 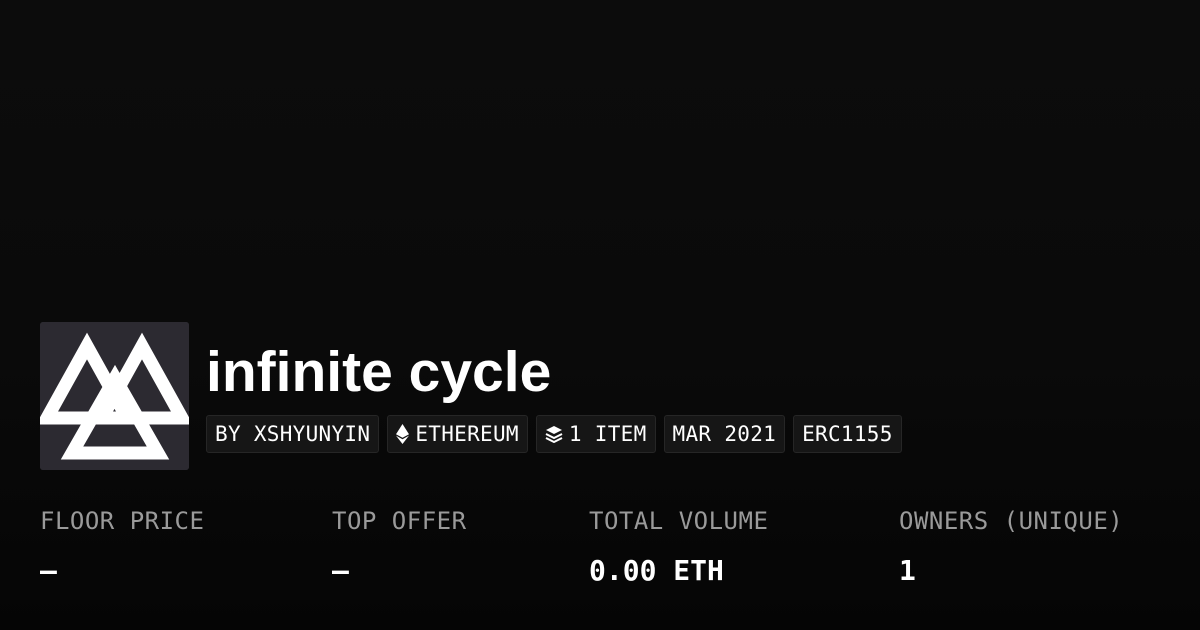 I want to click on chain-chip: ETHEREUM, so click(x=457, y=434).